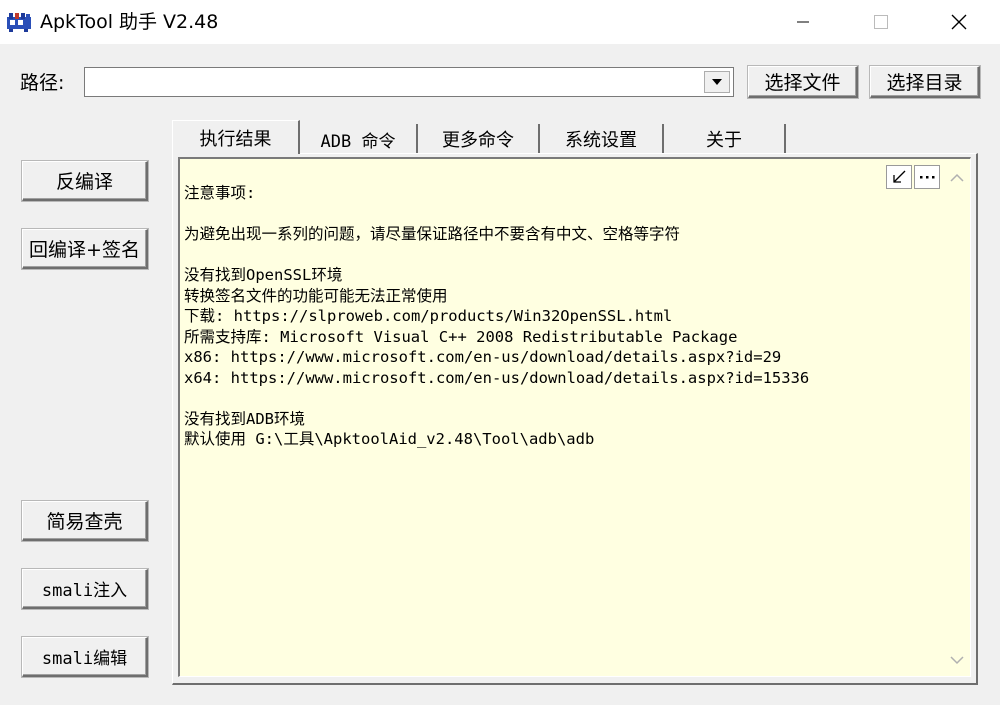  What do you see at coordinates (316, 295) in the screenshot?
I see `output-line: 转换签名文件的功能可能无法正常使用` at bounding box center [316, 295].